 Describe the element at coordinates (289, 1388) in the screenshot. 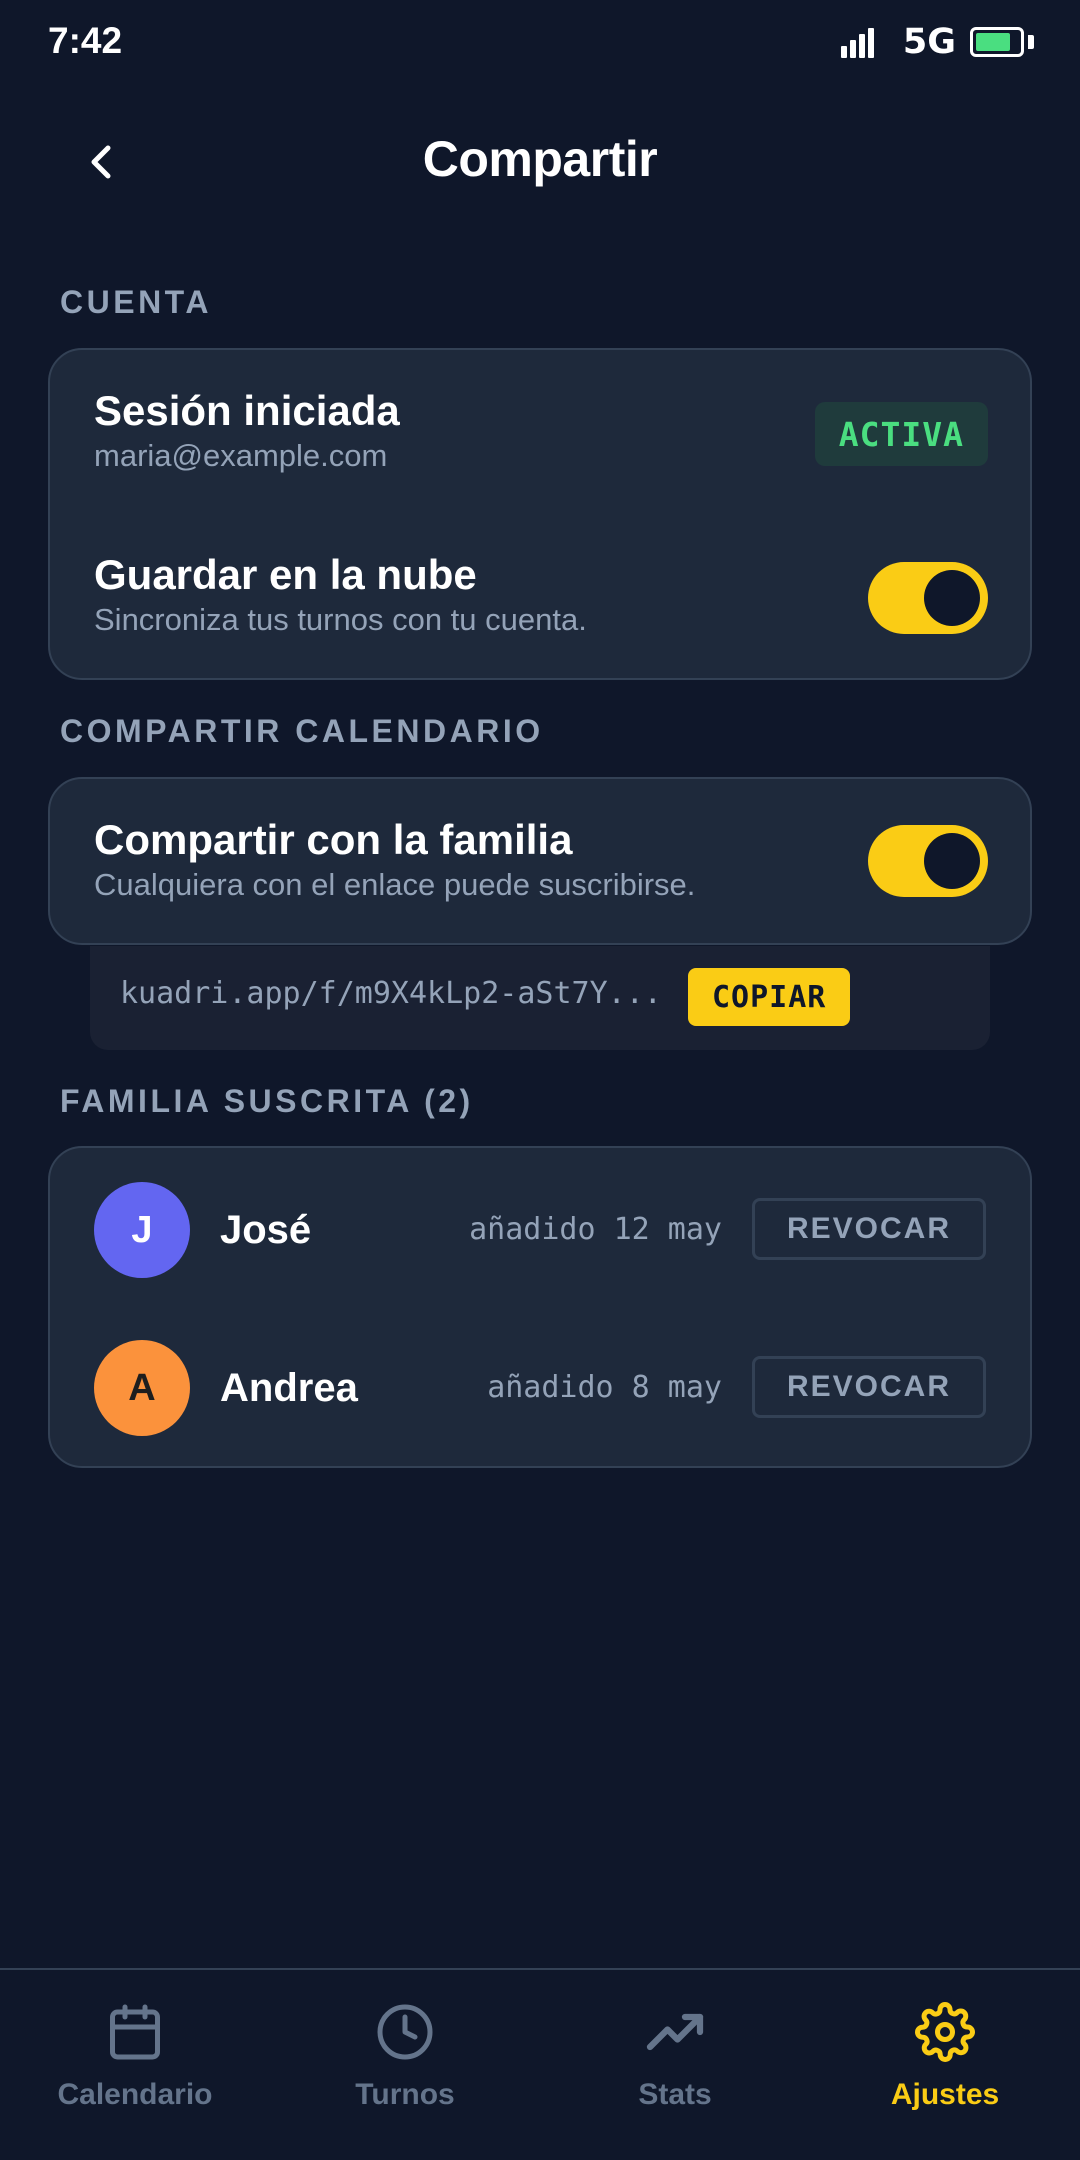

I see `member-name: Andrea` at that location.